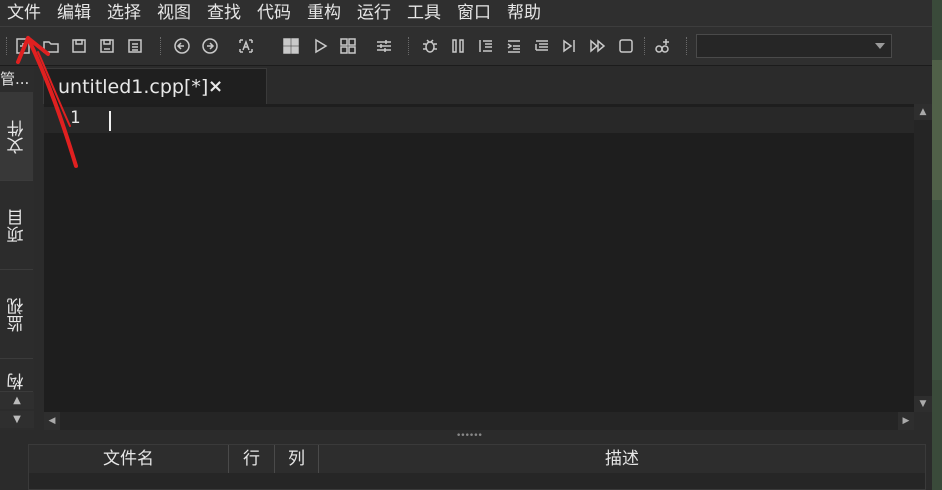 The image size is (942, 490). What do you see at coordinates (923, 112) in the screenshot?
I see `scroll-up-icon: ▲` at bounding box center [923, 112].